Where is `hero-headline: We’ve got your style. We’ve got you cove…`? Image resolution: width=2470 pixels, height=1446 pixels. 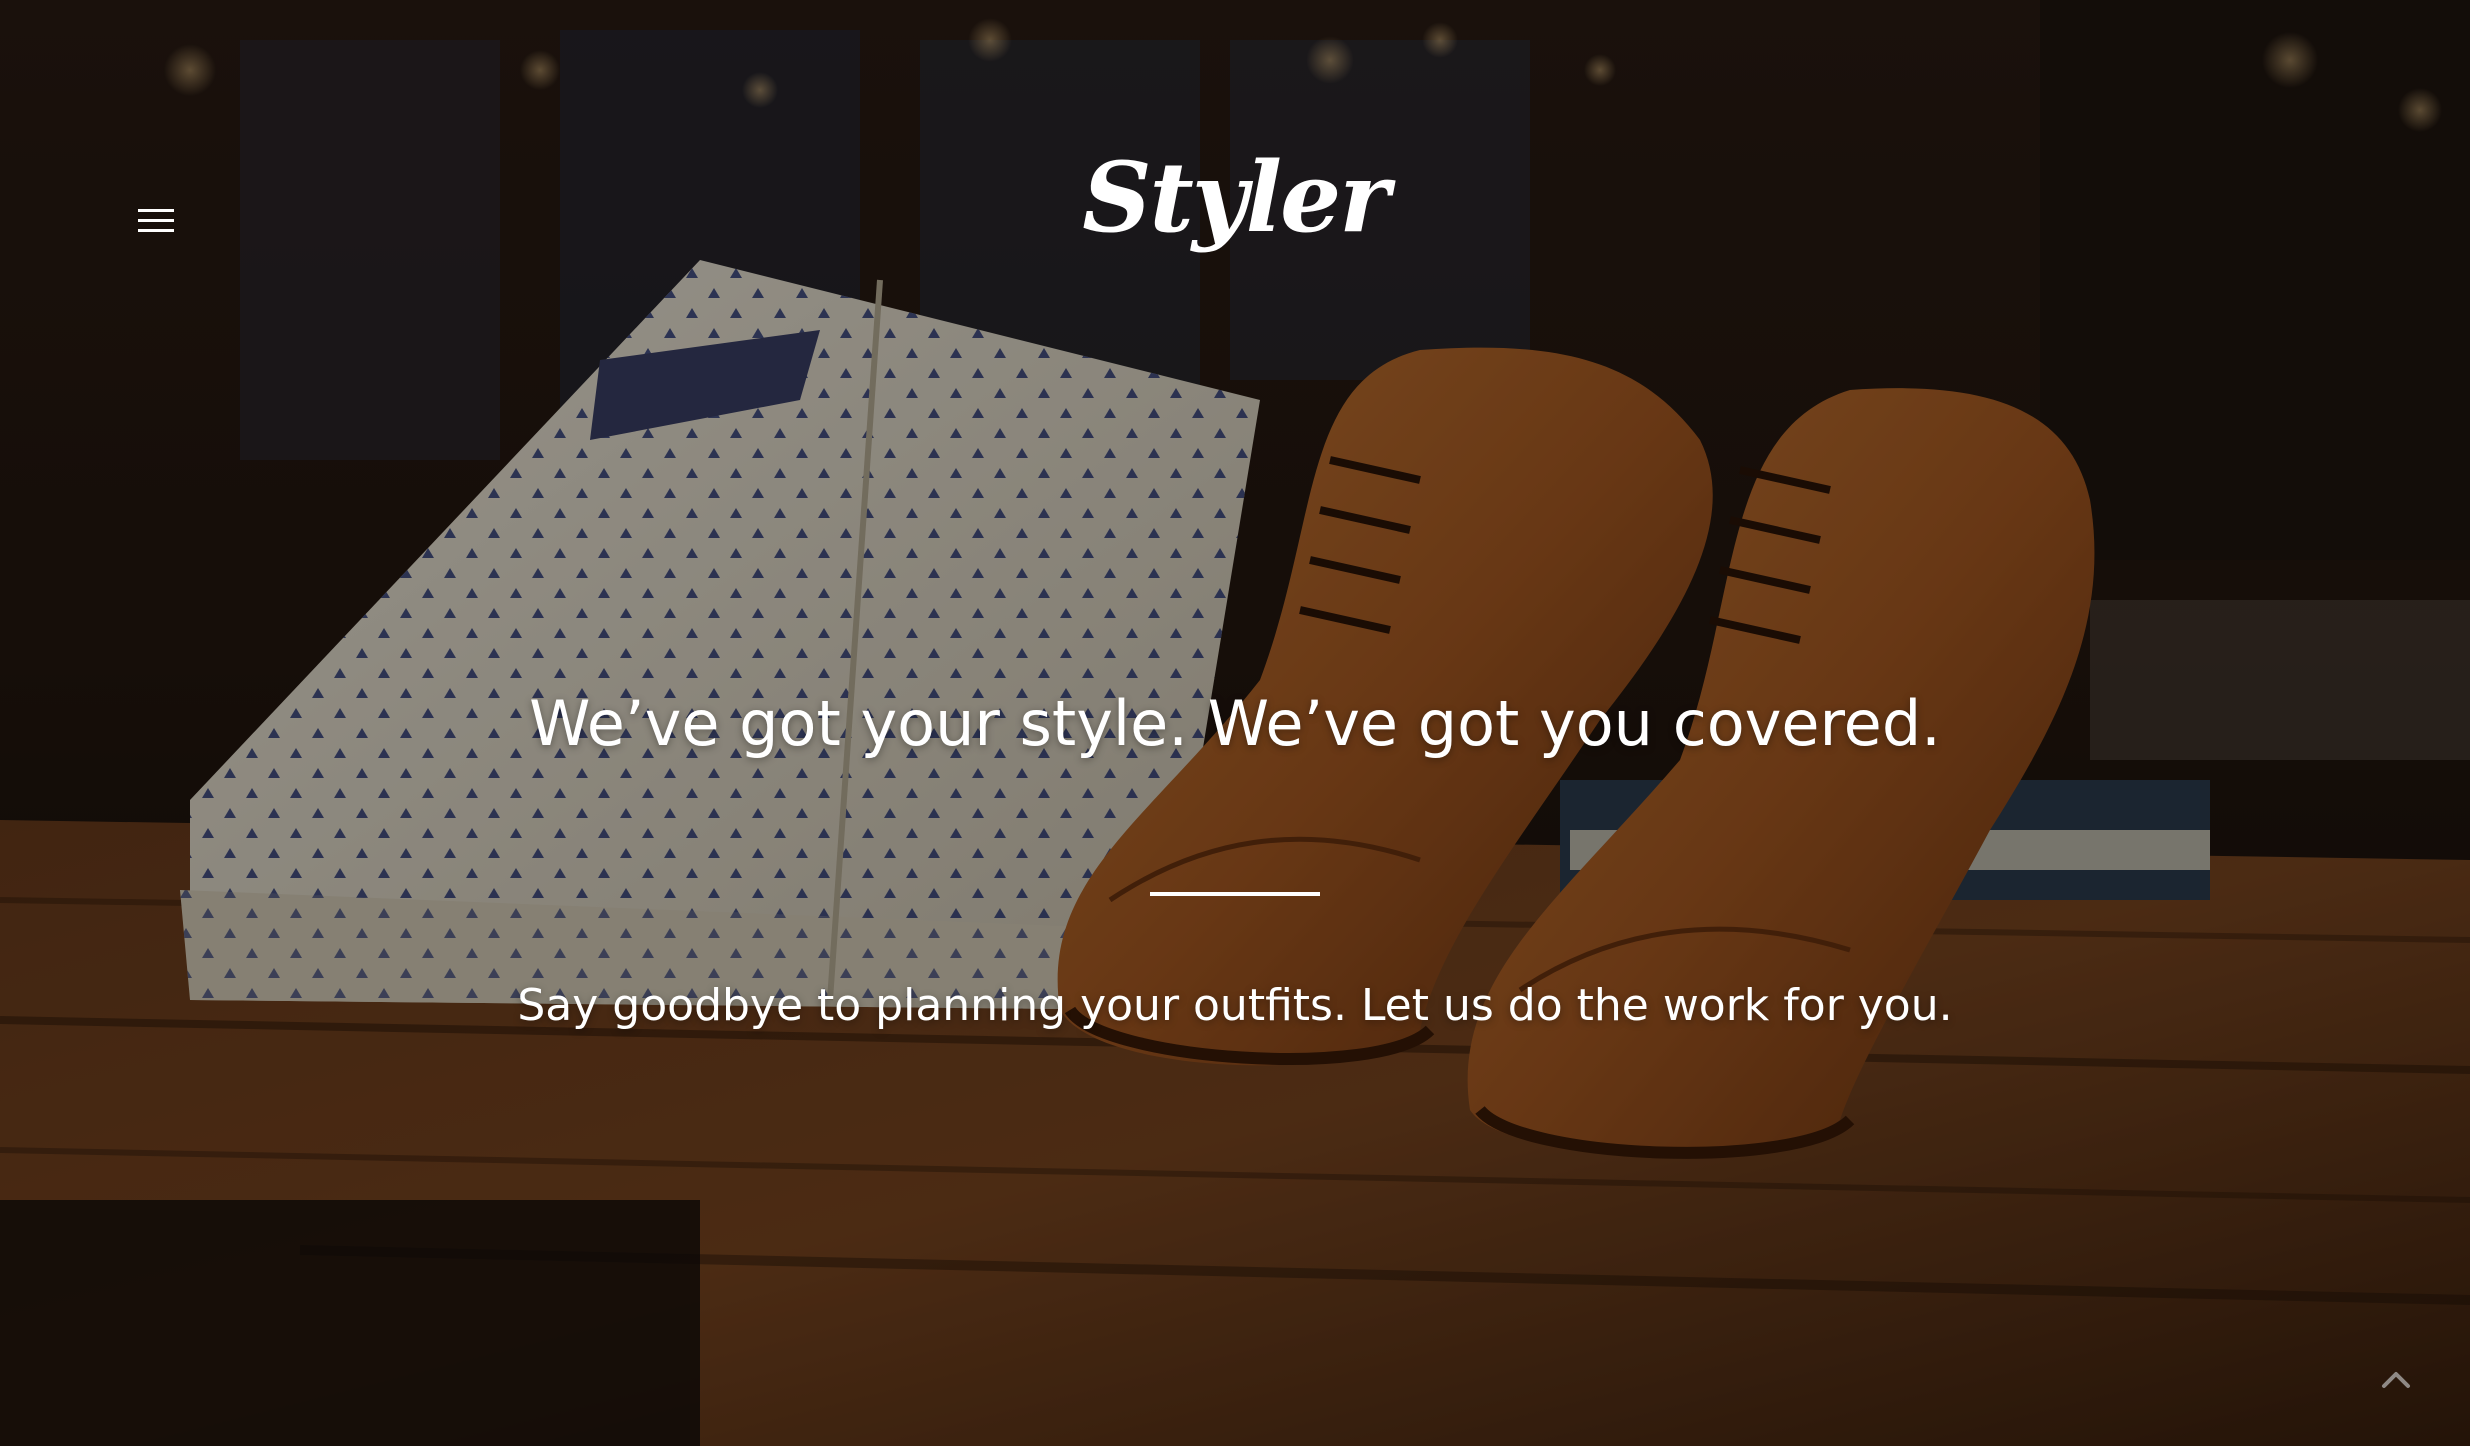
hero-headline: We’ve got your style. We’ve got you cove… is located at coordinates (1235, 723).